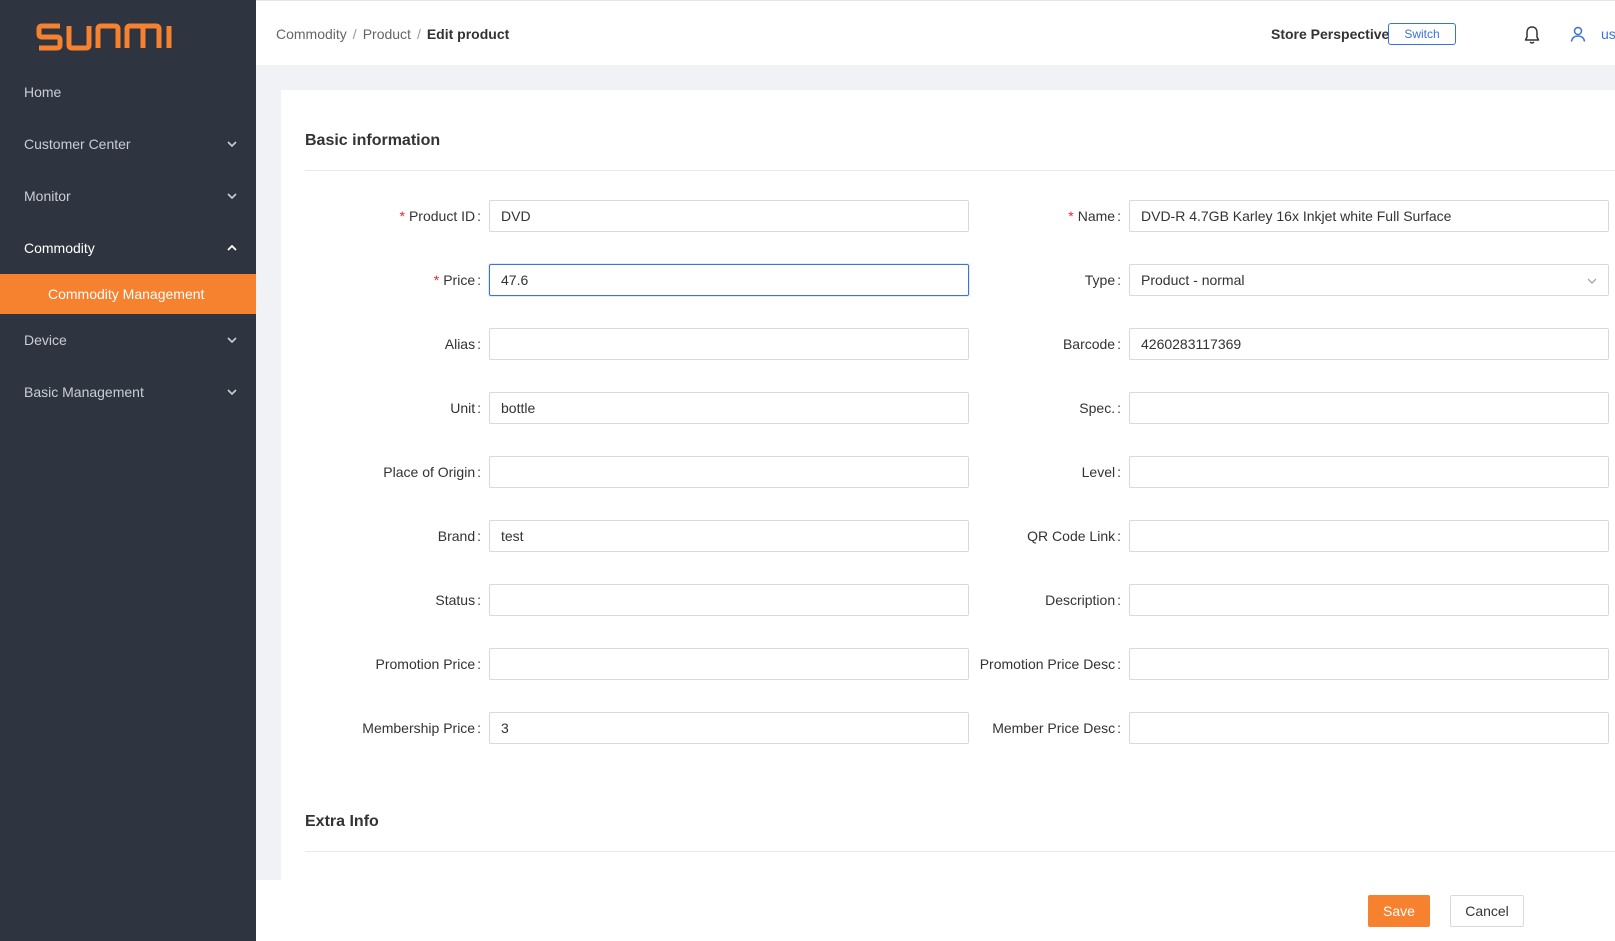  What do you see at coordinates (311, 34) in the screenshot?
I see `breadcrumb-item-commodity: Commodity` at bounding box center [311, 34].